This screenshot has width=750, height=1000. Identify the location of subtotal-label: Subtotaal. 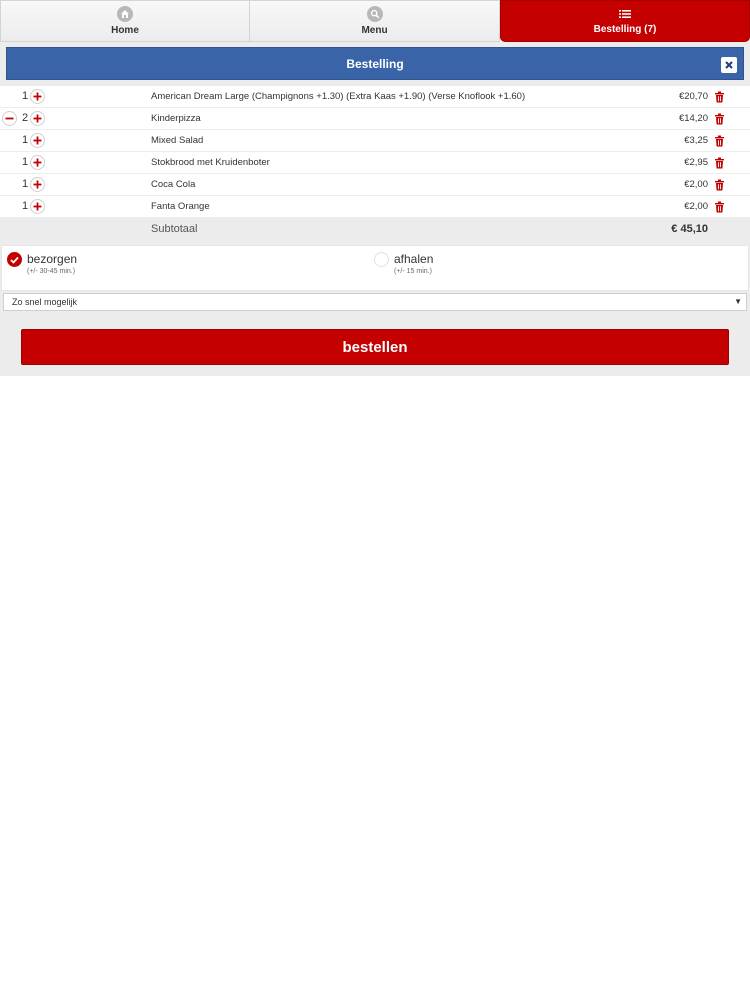
(174, 229).